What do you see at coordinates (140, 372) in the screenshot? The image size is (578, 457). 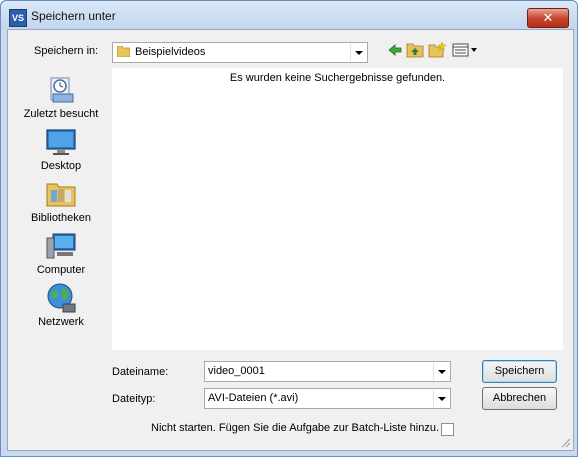 I see `filename-label: Dateiname:` at bounding box center [140, 372].